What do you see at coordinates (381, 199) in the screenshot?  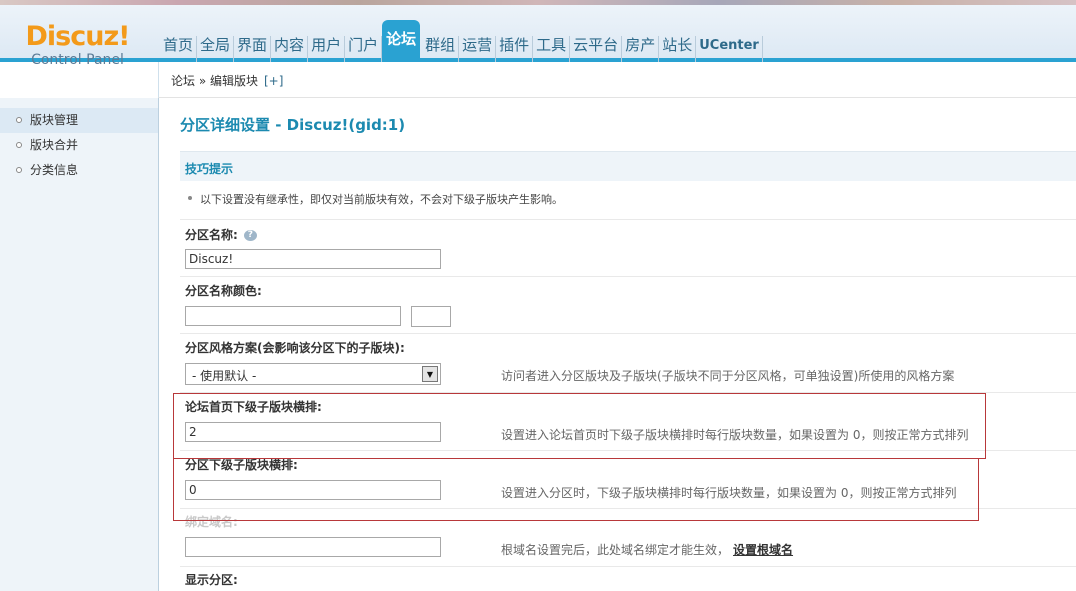 I see `tip-text-content: 以下设置没有继承性，即仅对当前版块有效，不会对下级子版块产生影响。` at bounding box center [381, 199].